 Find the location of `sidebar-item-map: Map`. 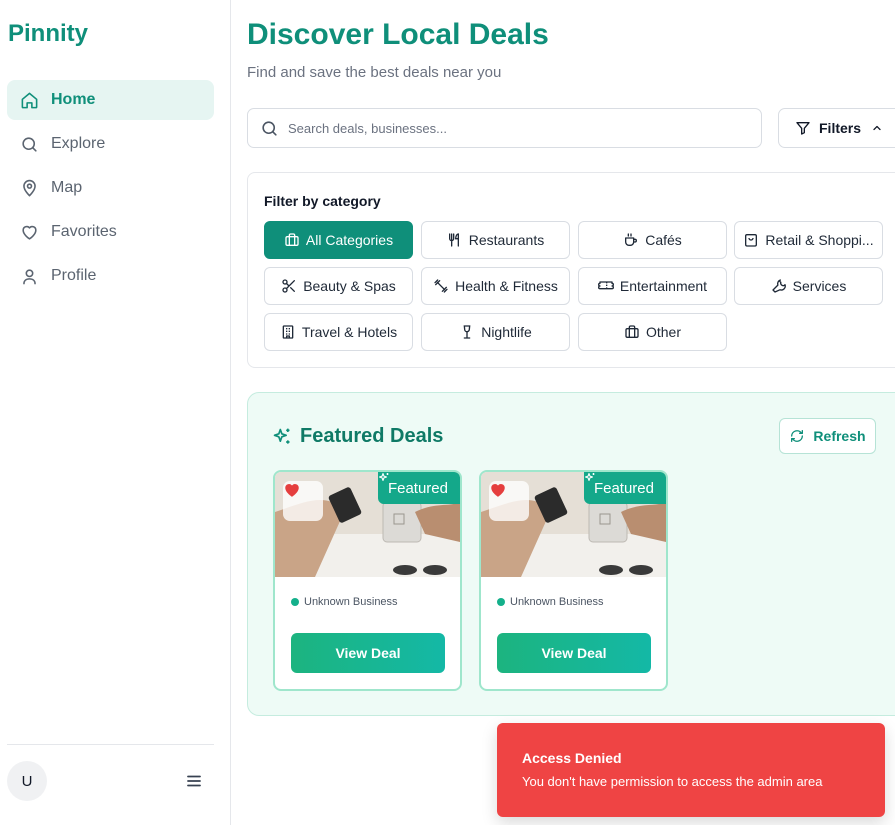

sidebar-item-map: Map is located at coordinates (110, 188).